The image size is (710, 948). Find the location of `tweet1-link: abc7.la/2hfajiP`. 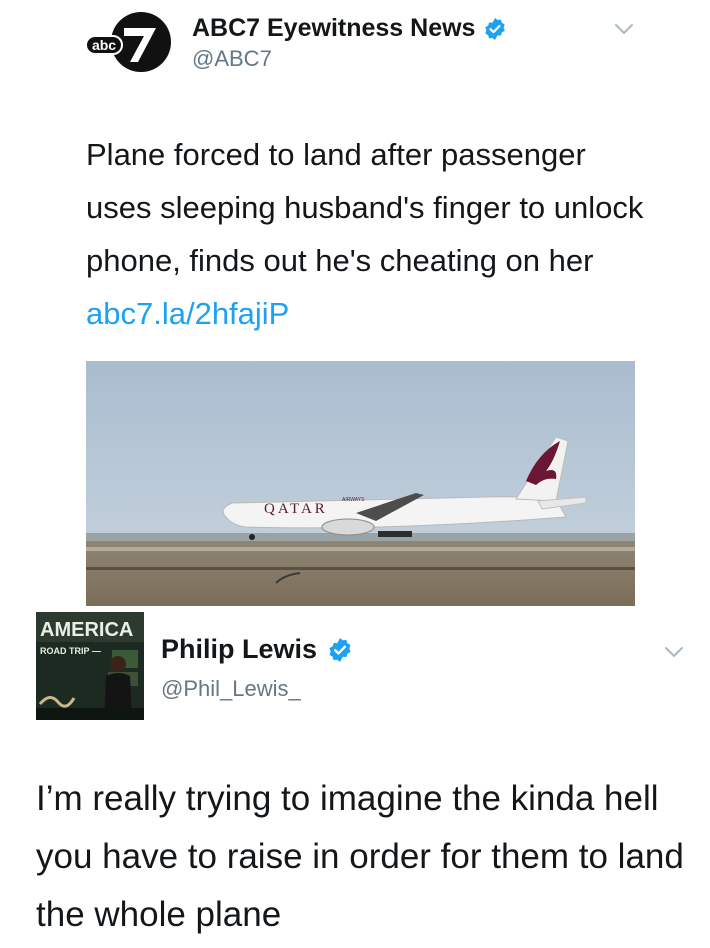

tweet1-link: abc7.la/2hfajiP is located at coordinates (187, 313).